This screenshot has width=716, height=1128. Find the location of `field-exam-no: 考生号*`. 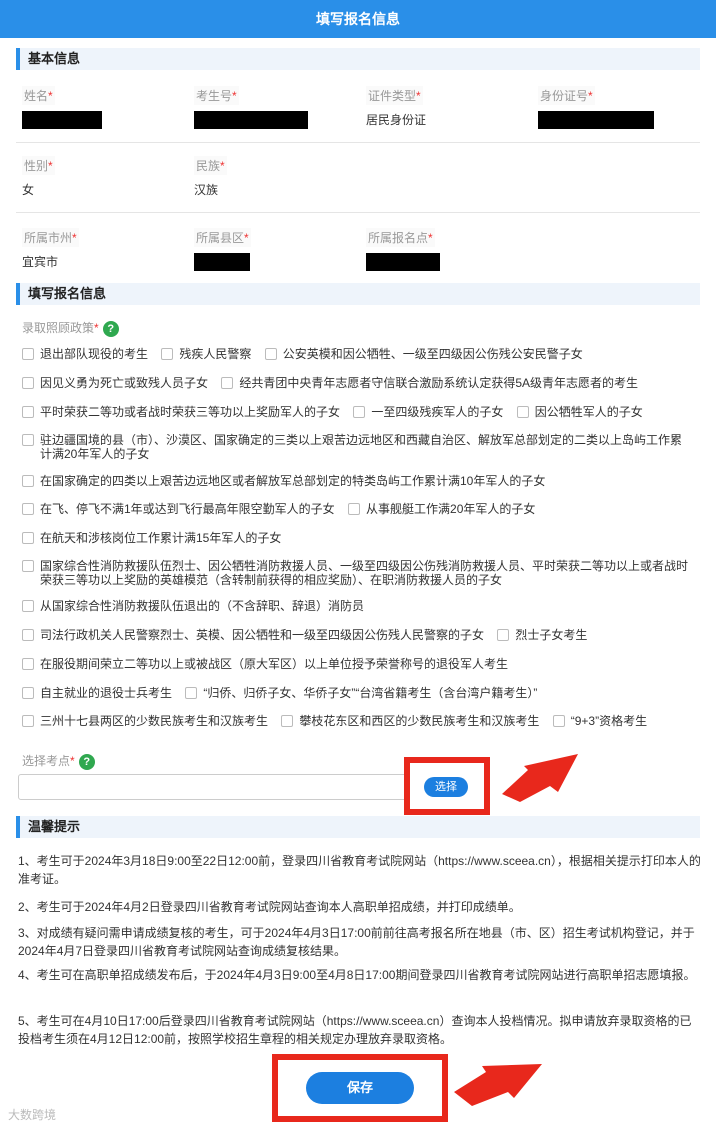

field-exam-no: 考生号* is located at coordinates (274, 109).